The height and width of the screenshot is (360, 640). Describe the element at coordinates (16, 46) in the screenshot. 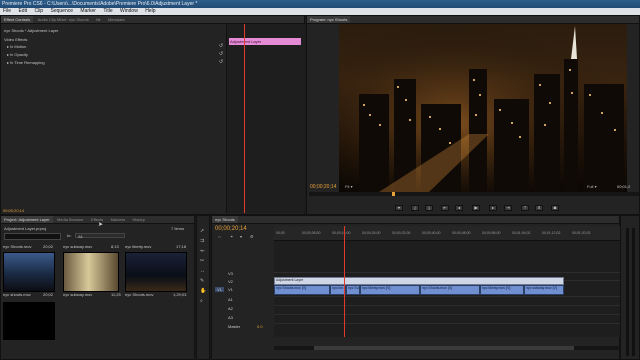

I see `effect-motion: ▸ fx Motion` at that location.